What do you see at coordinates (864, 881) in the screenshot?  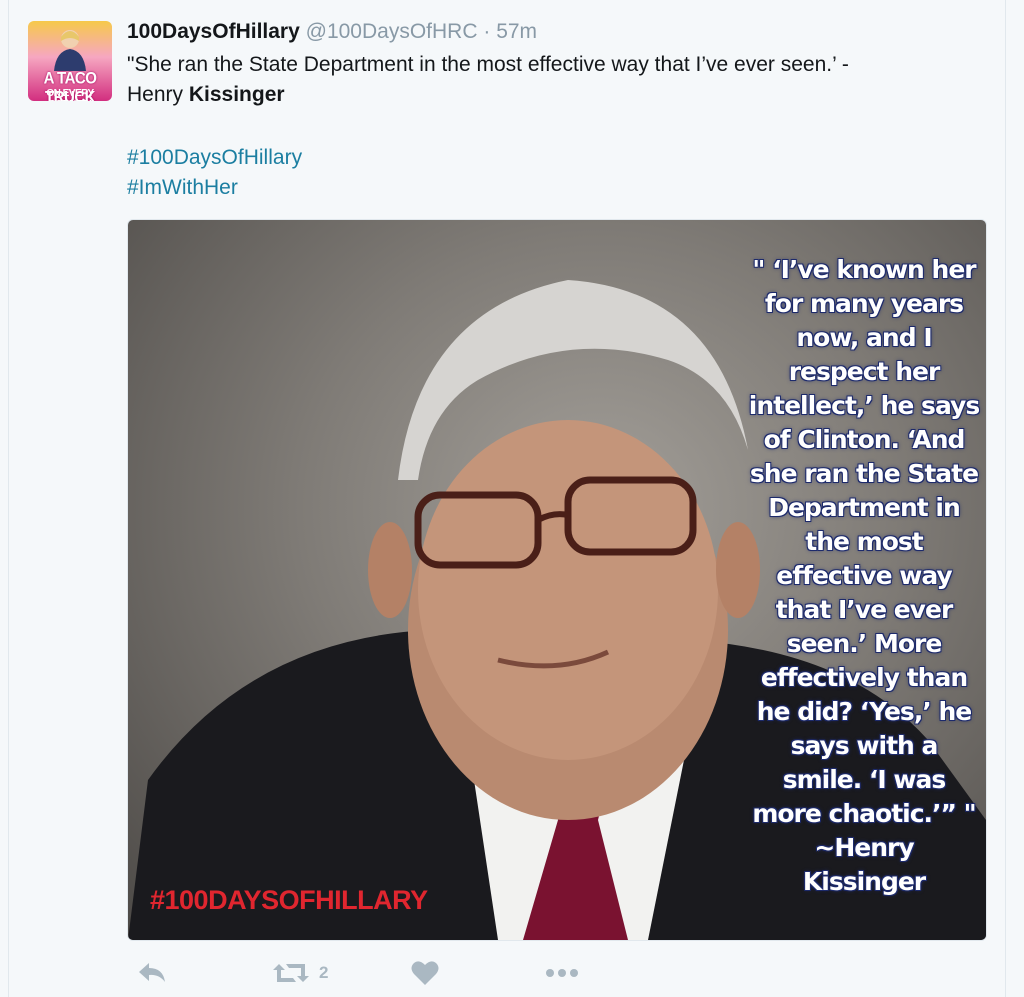 I see `quote-line: Kissinger` at bounding box center [864, 881].